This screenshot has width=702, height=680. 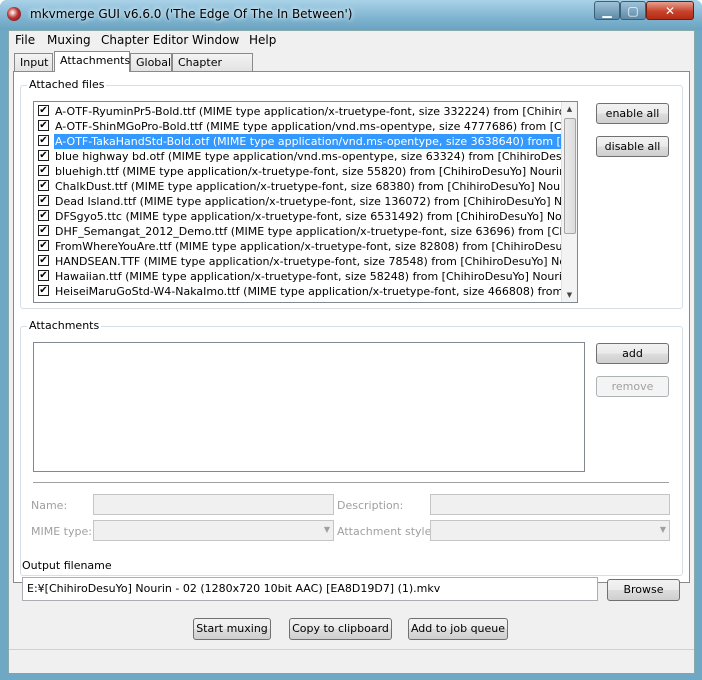 I want to click on close-button: ✕, so click(x=670, y=10).